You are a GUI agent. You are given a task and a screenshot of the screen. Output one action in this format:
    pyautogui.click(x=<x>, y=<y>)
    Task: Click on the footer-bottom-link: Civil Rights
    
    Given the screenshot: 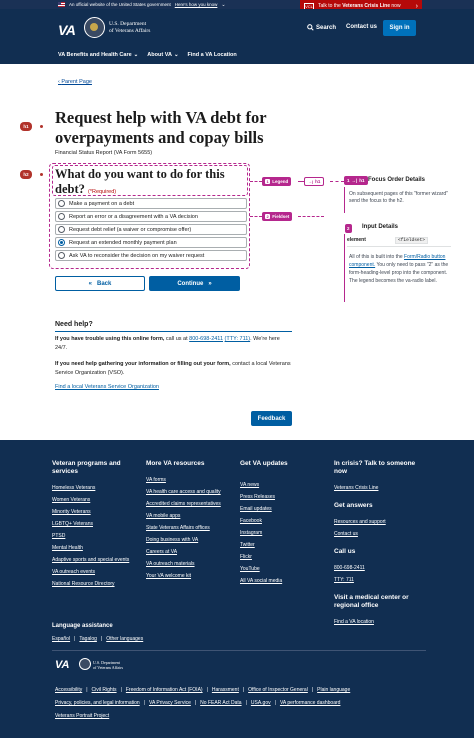 What is the action you would take?
    pyautogui.click(x=104, y=690)
    